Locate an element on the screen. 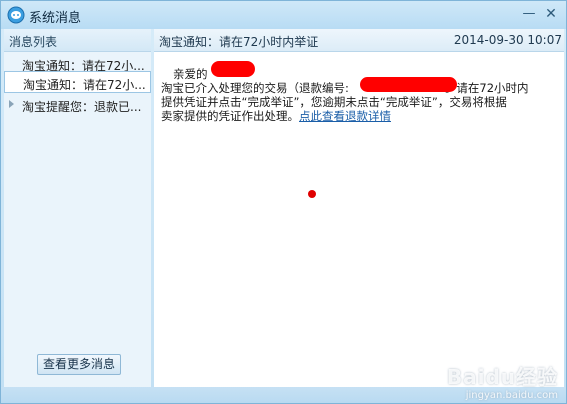 The image size is (567, 404). chat-bubble-icon is located at coordinates (16, 15).